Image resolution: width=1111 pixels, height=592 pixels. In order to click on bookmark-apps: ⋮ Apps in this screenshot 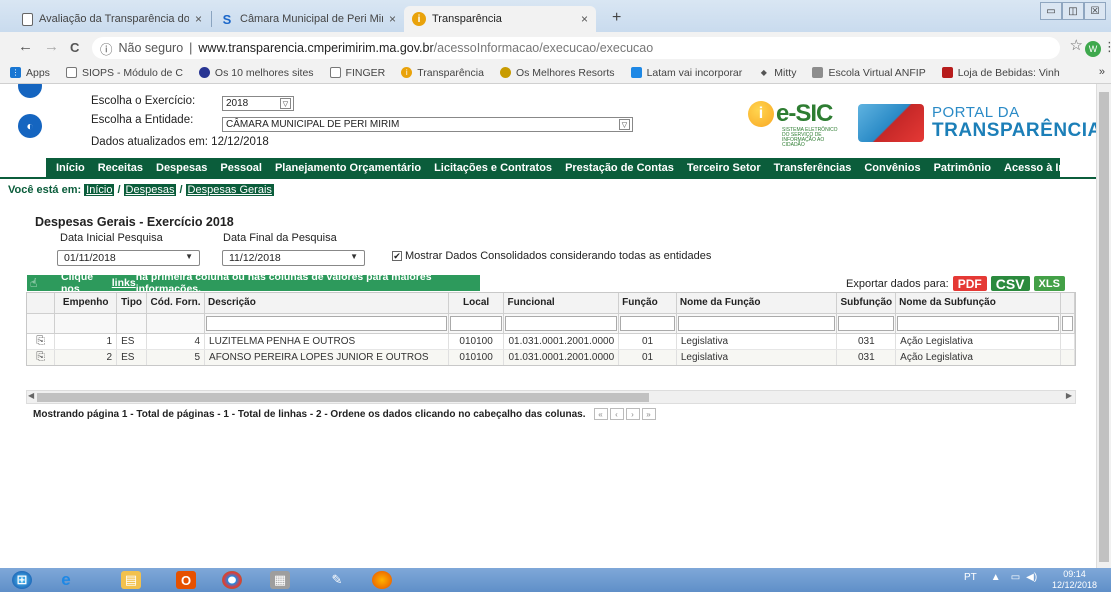, I will do `click(30, 73)`.